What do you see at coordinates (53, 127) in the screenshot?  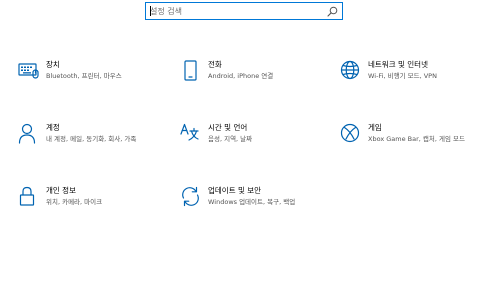 I see `tile-title: 계정` at bounding box center [53, 127].